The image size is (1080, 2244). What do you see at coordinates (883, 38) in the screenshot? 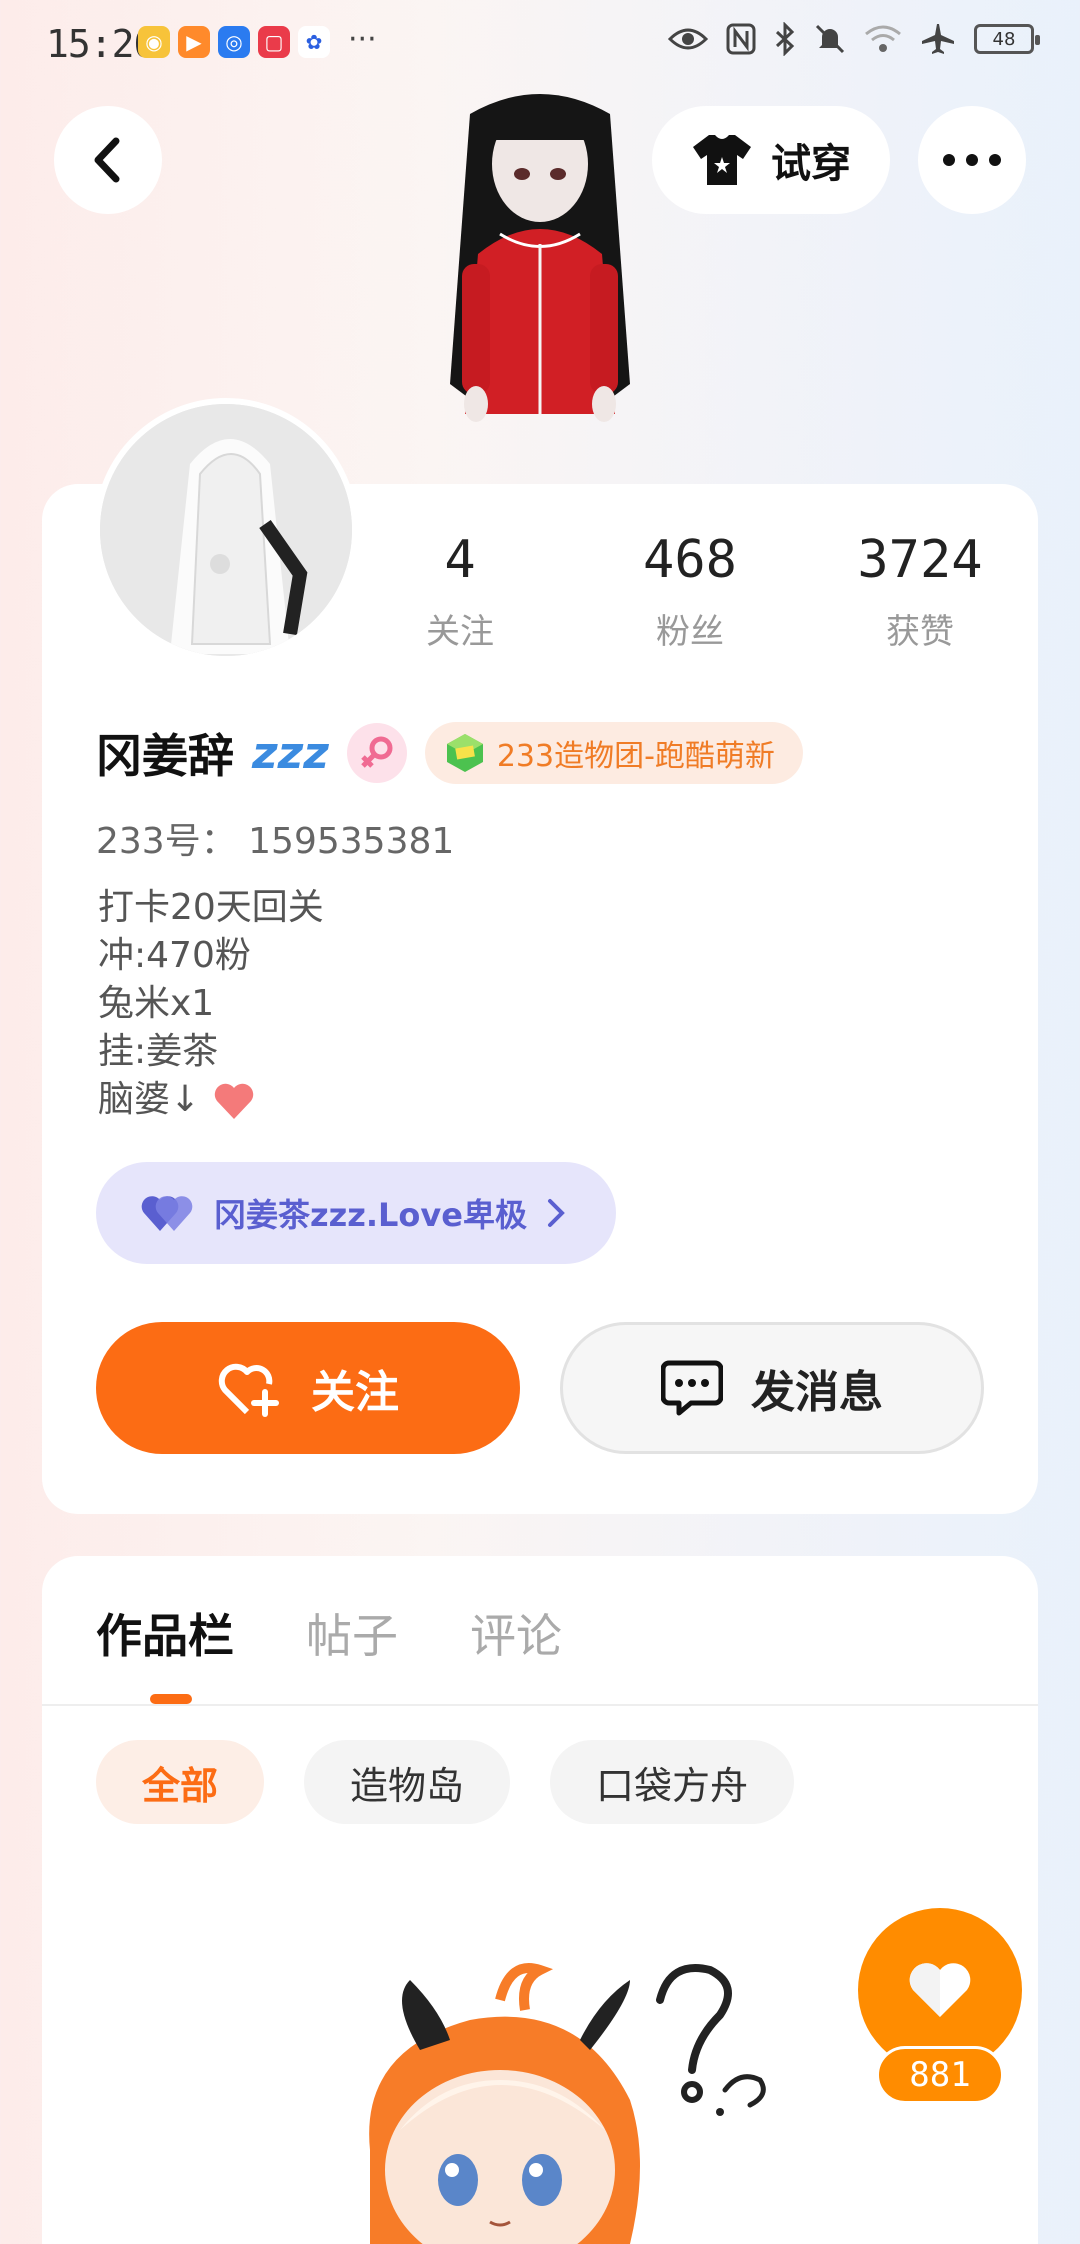
I see `wifi-icon` at bounding box center [883, 38].